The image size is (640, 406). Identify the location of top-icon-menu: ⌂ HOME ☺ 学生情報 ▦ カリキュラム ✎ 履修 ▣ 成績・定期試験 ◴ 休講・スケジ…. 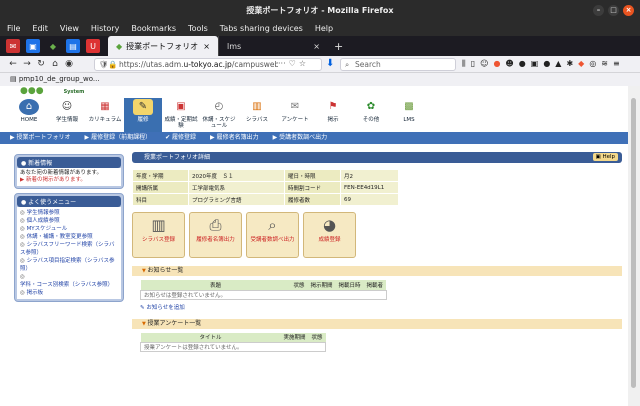
(225, 115).